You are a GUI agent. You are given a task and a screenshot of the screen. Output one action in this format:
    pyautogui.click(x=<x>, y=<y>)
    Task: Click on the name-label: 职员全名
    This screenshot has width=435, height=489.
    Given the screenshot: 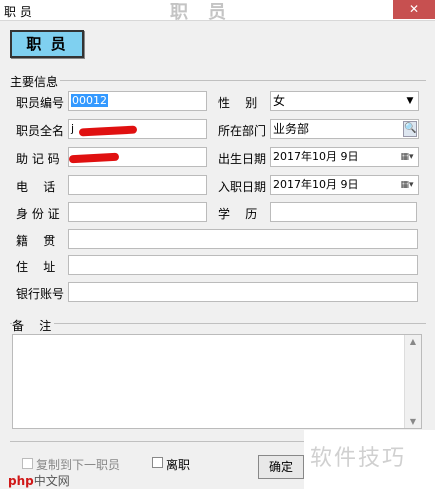 What is the action you would take?
    pyautogui.click(x=40, y=131)
    